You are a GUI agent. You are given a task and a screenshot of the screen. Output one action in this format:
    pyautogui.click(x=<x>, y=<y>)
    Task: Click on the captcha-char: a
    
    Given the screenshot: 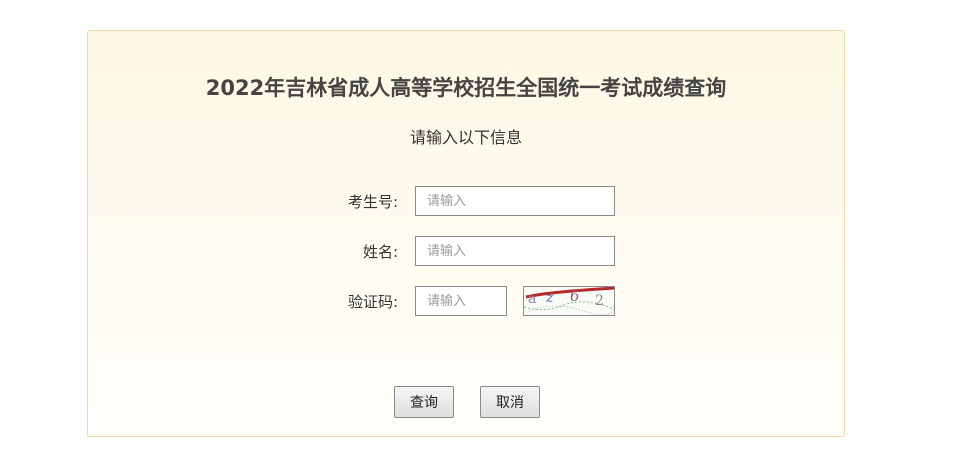 What is the action you would take?
    pyautogui.click(x=532, y=299)
    